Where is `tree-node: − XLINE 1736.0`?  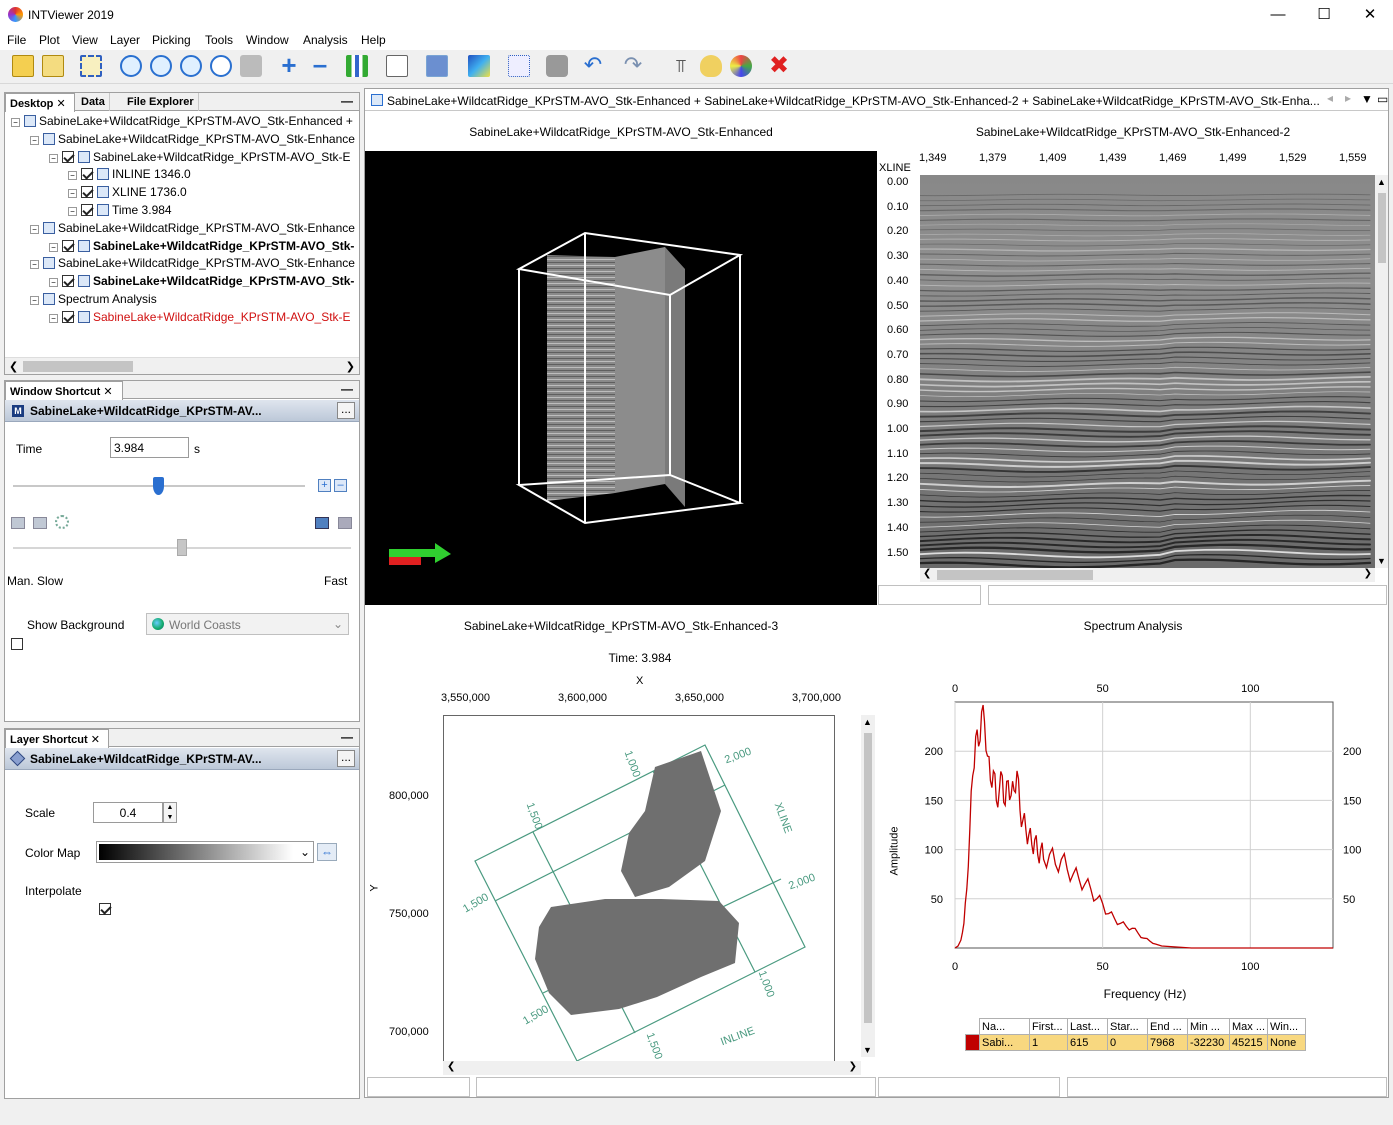
tree-node: − XLINE 1736.0 is located at coordinates (127, 194).